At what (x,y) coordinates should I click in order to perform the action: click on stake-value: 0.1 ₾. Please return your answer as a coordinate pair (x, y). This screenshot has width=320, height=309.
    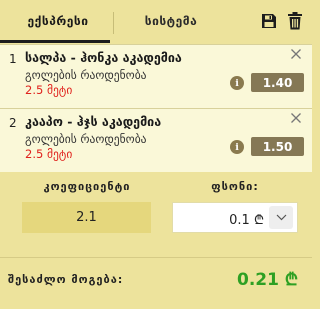
    Looking at the image, I should click on (246, 219).